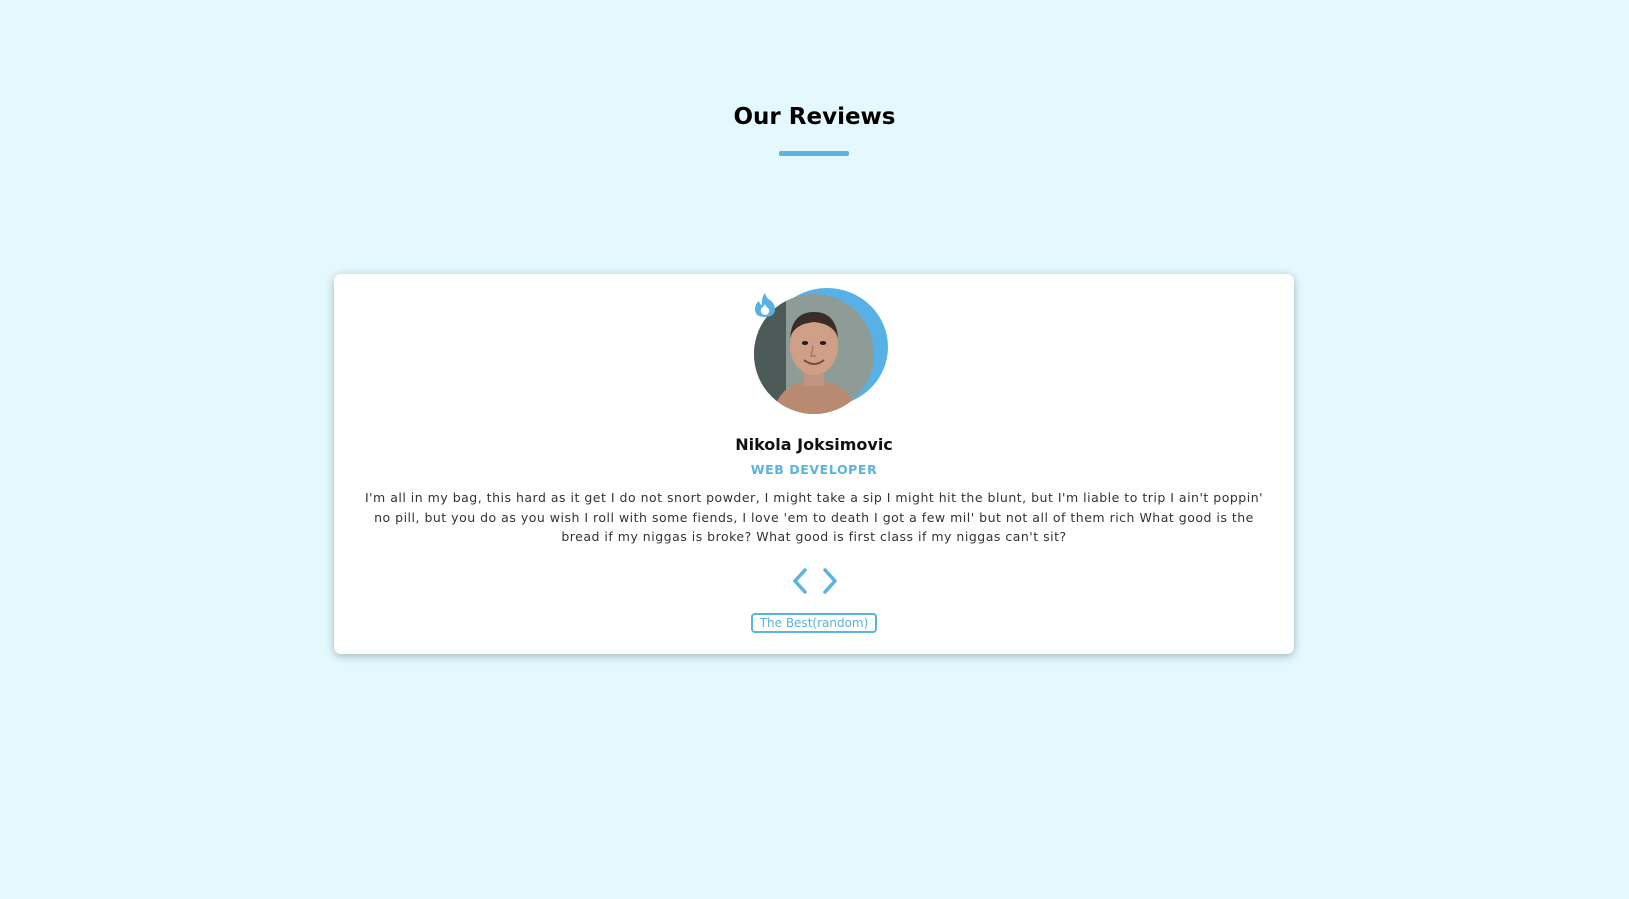  What do you see at coordinates (814, 469) in the screenshot?
I see `reviewer-role: WEB DEVELOPER` at bounding box center [814, 469].